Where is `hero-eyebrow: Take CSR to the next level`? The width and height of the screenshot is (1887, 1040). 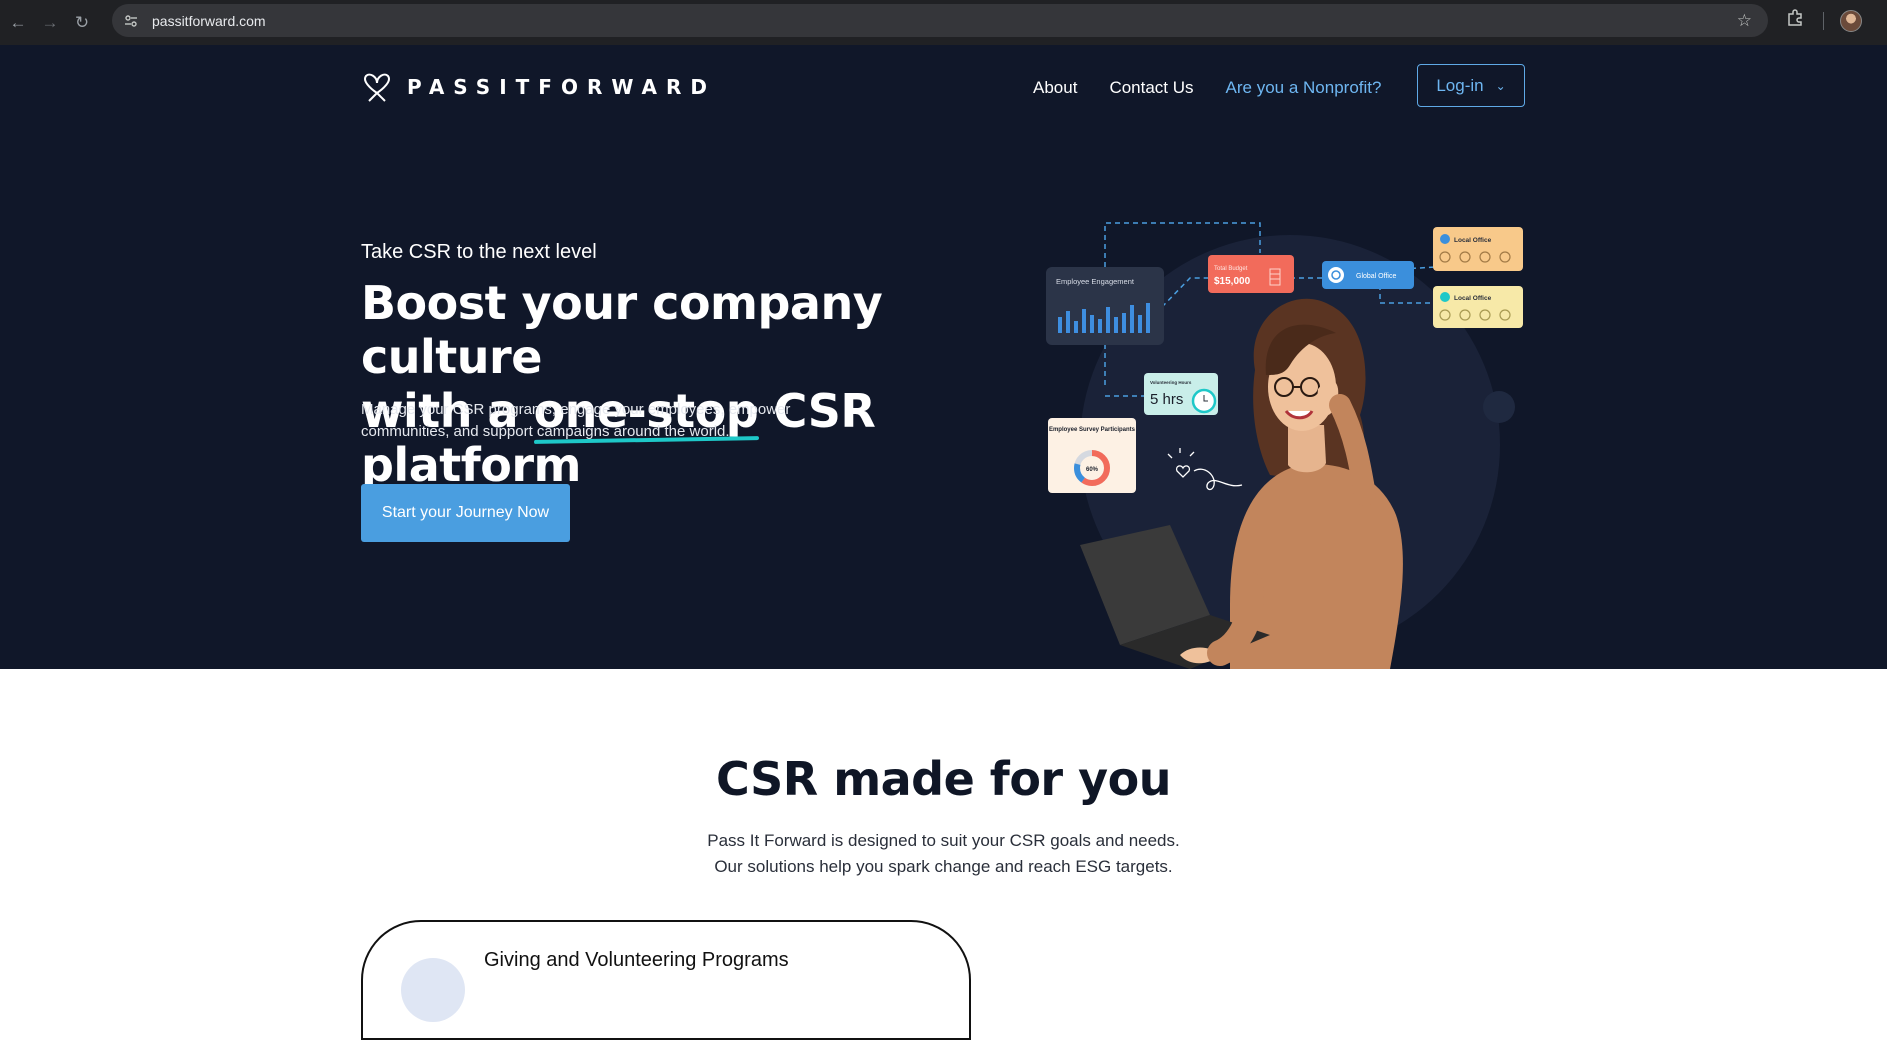
hero-eyebrow: Take CSR to the next level is located at coordinates (479, 252).